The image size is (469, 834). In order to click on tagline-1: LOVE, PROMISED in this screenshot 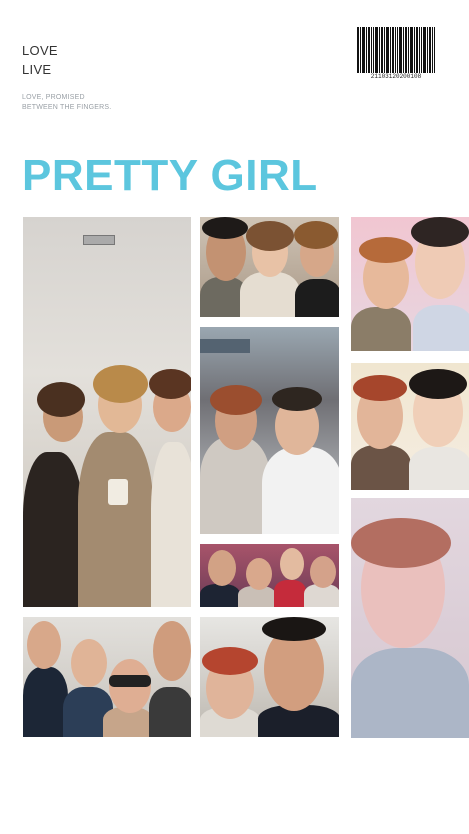, I will do `click(53, 97)`.